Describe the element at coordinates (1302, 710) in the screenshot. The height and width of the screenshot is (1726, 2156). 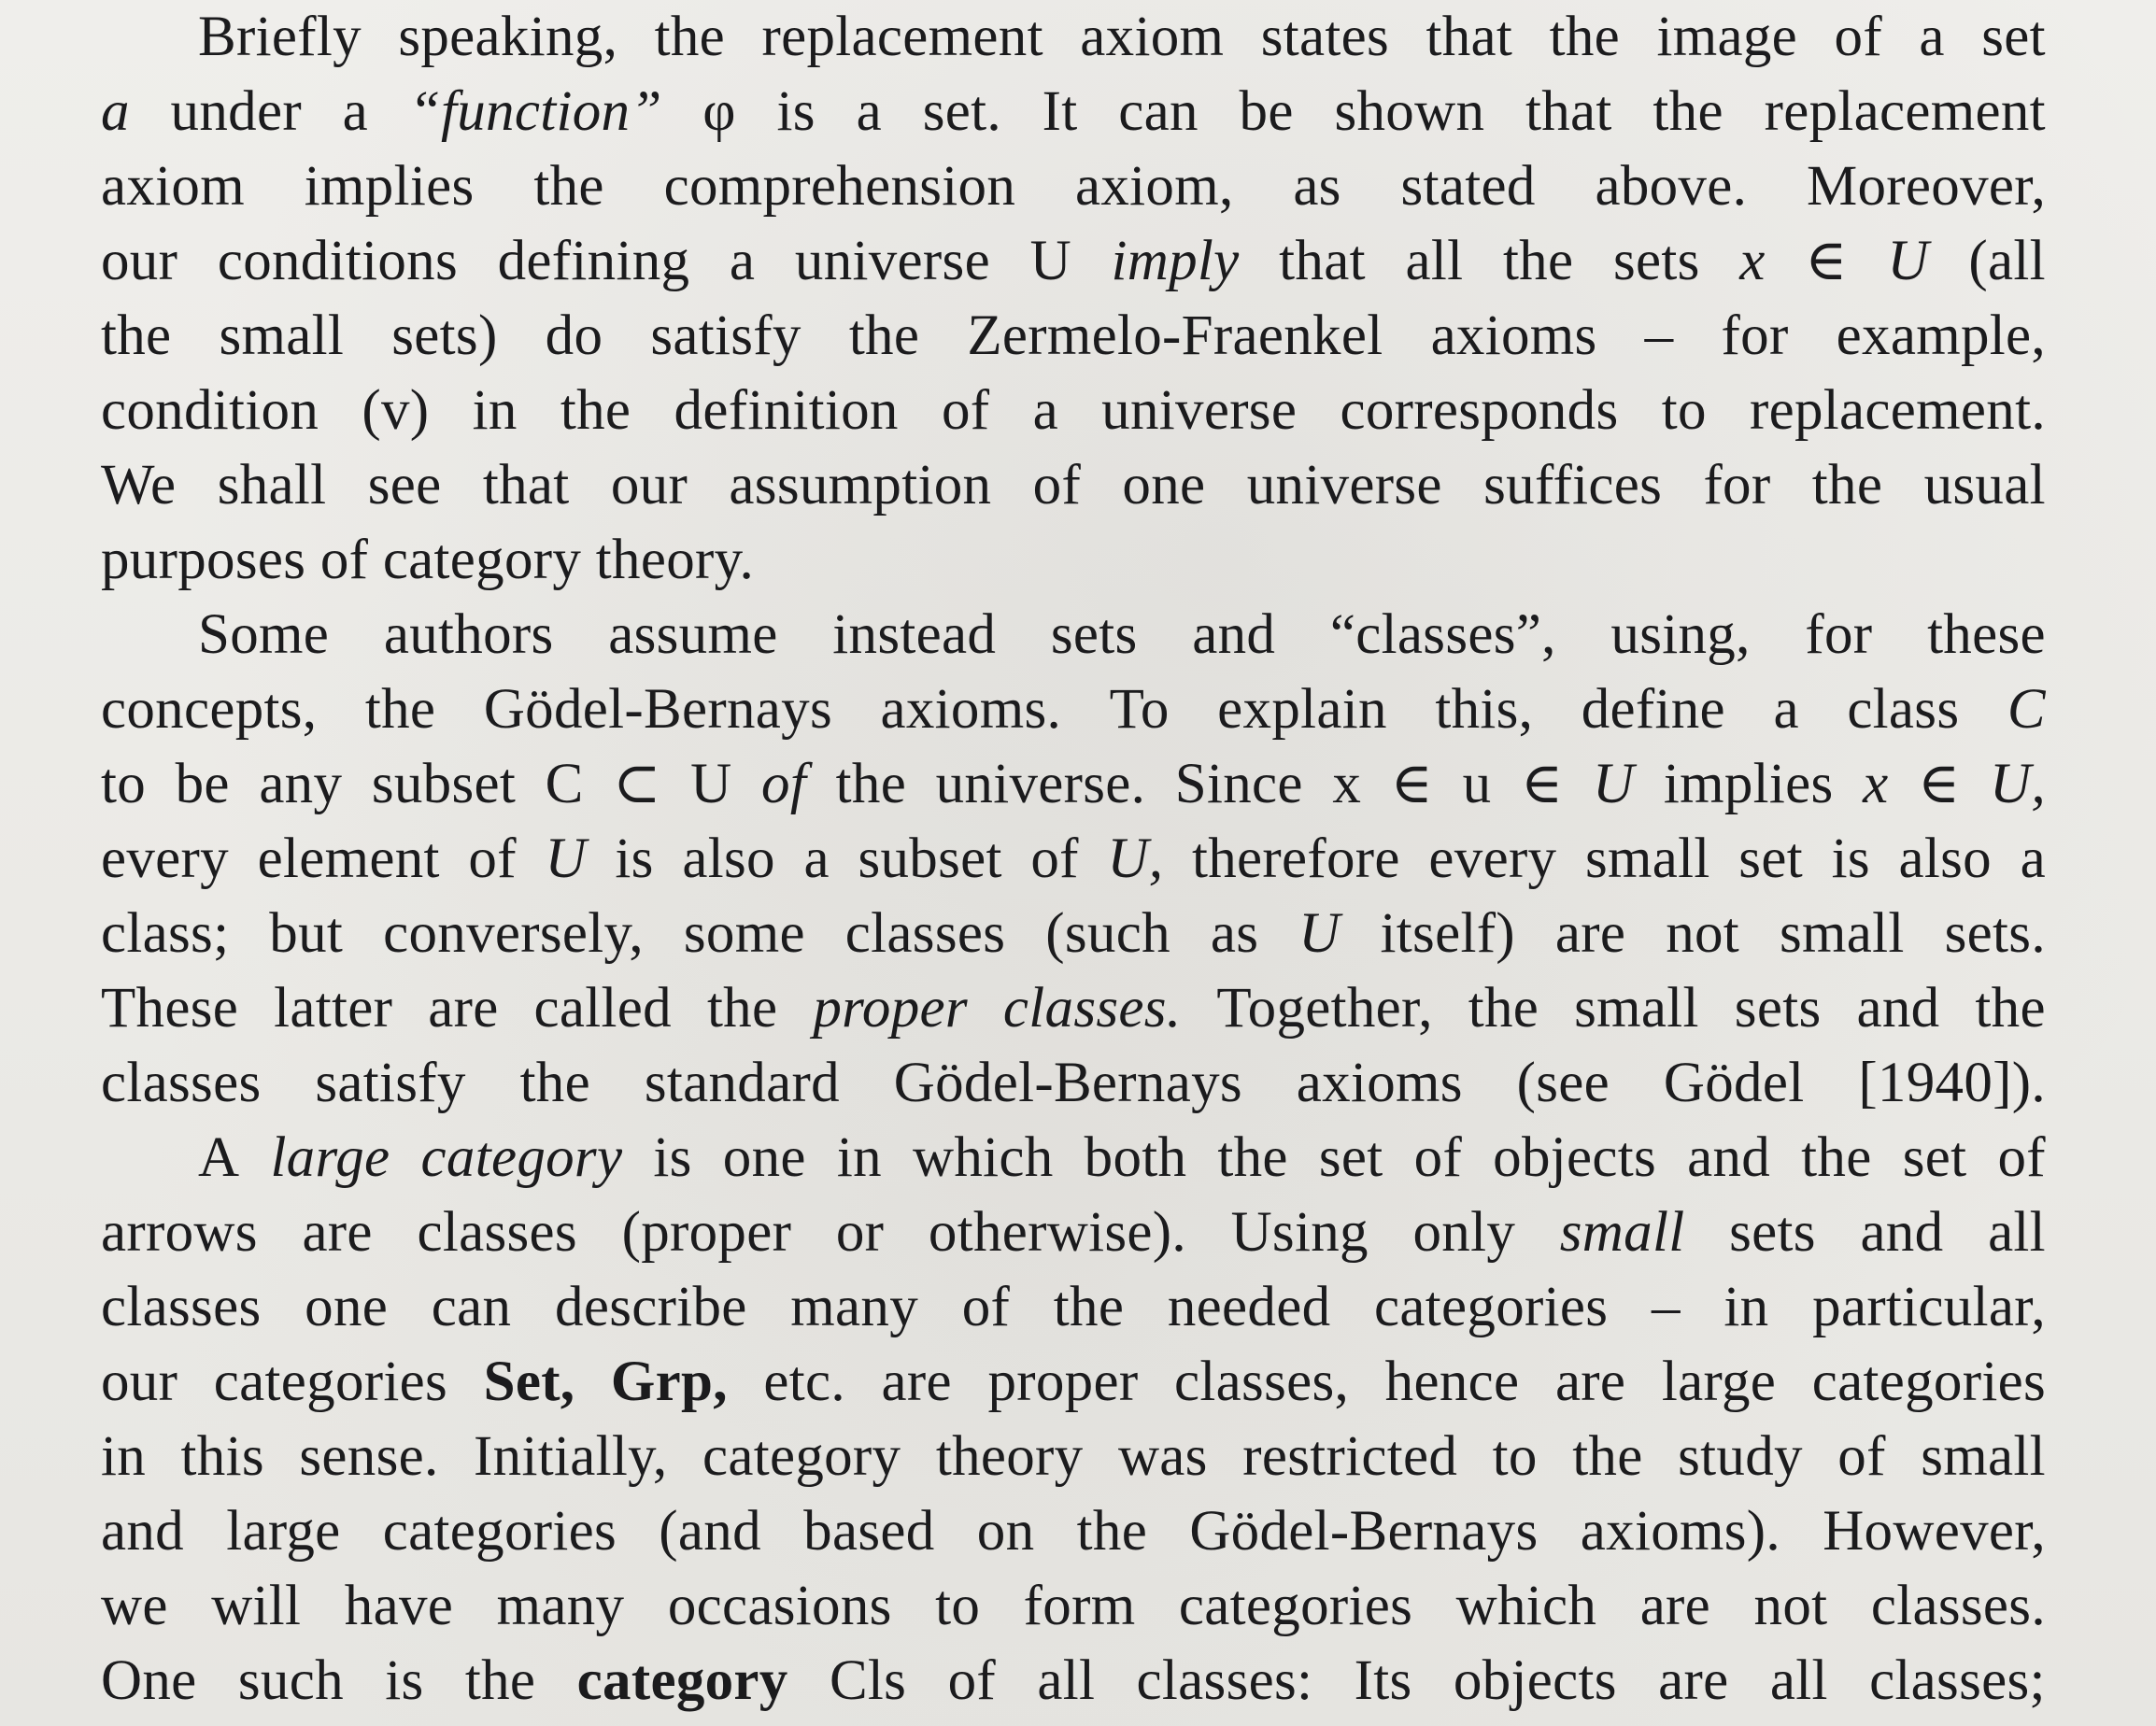
I see `word: explain` at that location.